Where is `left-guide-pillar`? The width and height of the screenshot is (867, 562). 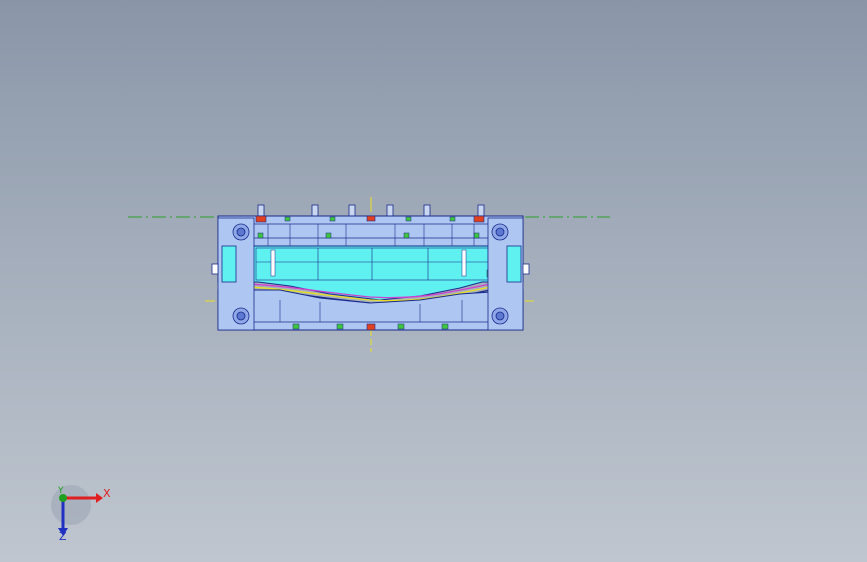 left-guide-pillar is located at coordinates (233, 274).